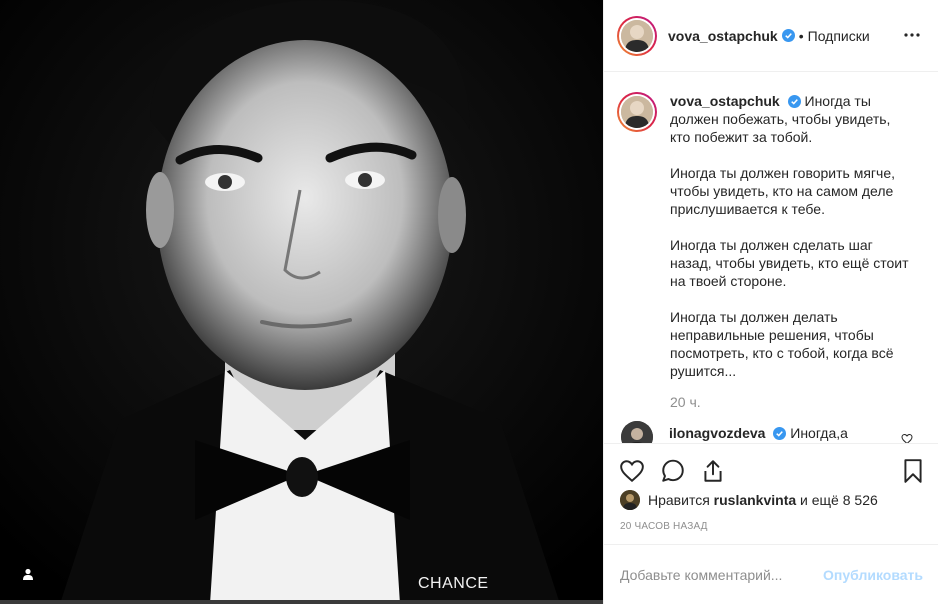  Describe the element at coordinates (673, 471) in the screenshot. I see `comment-icon` at that location.